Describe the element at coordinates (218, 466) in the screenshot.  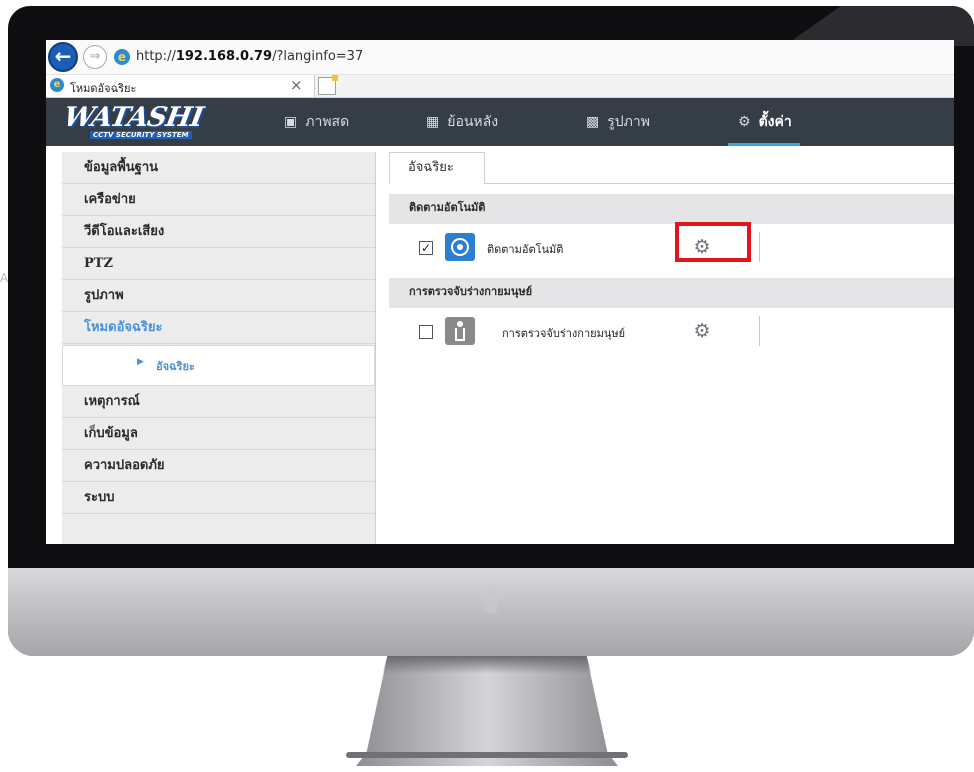
I see `sidebar-item-security: ความปลอดภัย` at that location.